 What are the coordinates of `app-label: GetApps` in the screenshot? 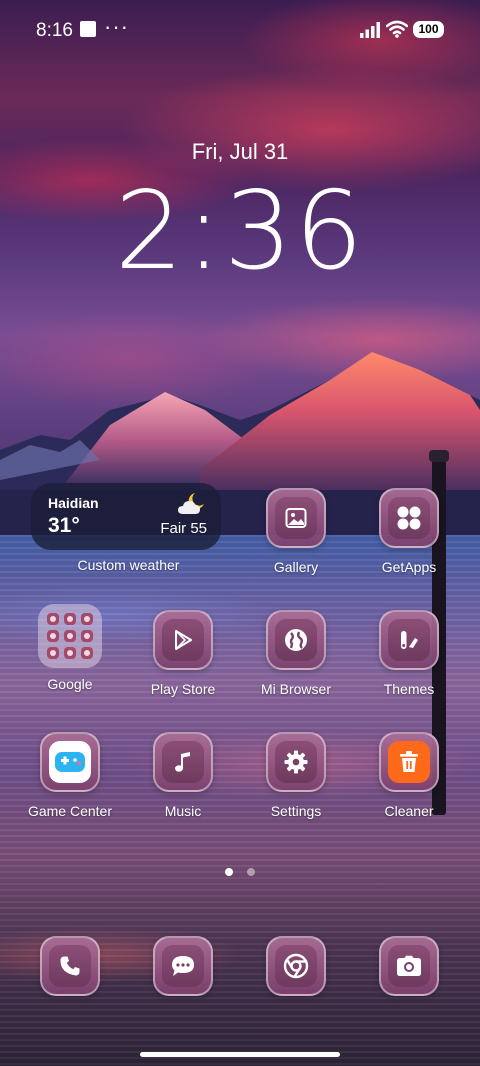 It's located at (409, 567).